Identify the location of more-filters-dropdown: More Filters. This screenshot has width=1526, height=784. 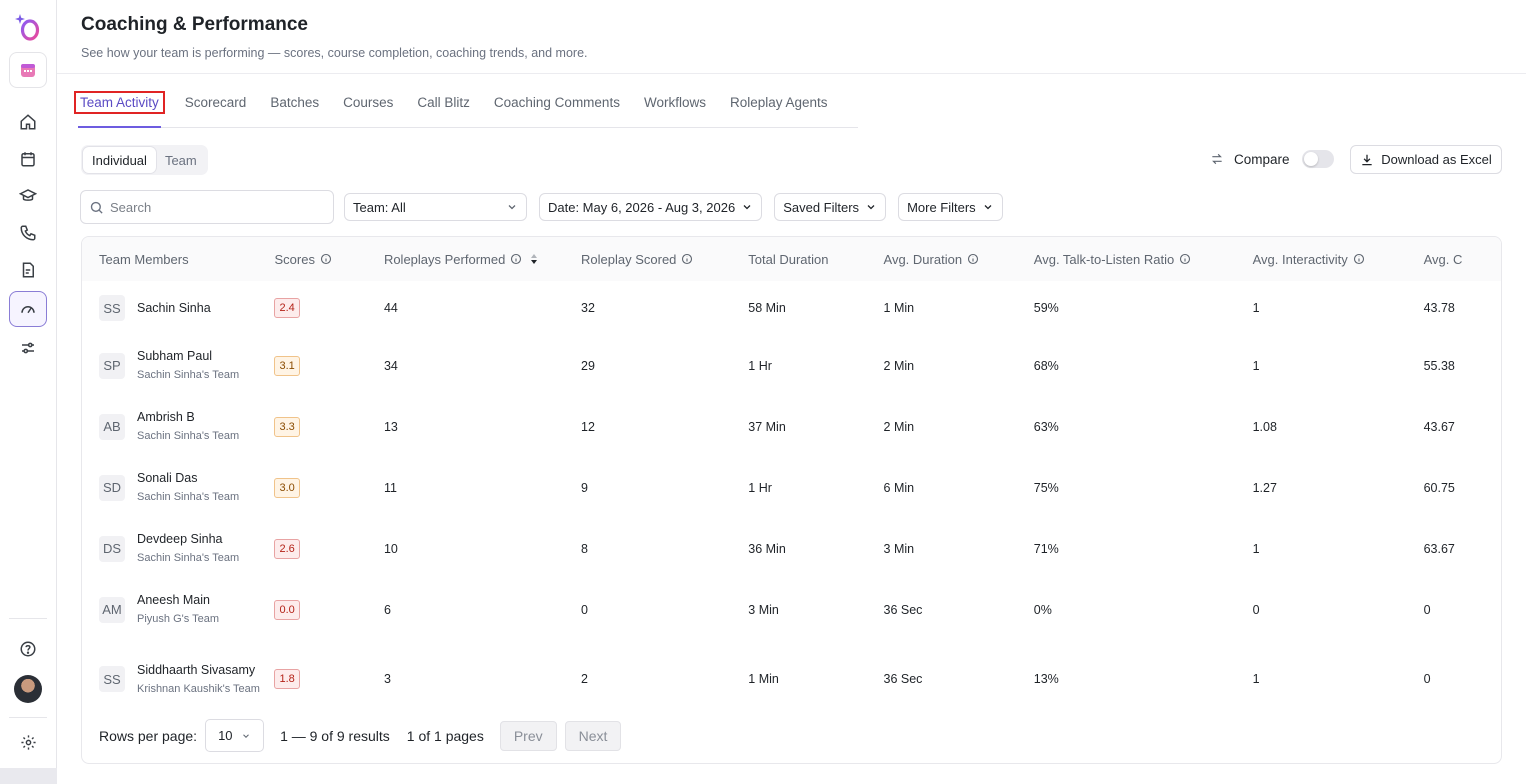
(950, 207).